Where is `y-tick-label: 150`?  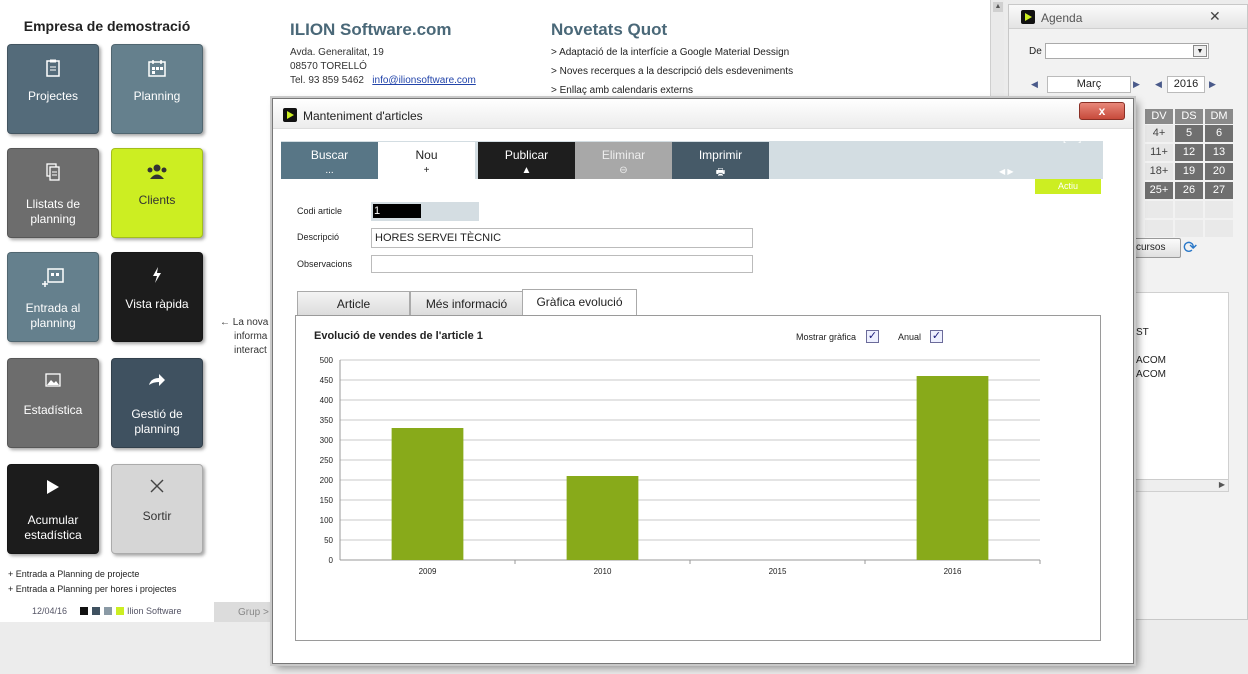
y-tick-label: 150 is located at coordinates (327, 500).